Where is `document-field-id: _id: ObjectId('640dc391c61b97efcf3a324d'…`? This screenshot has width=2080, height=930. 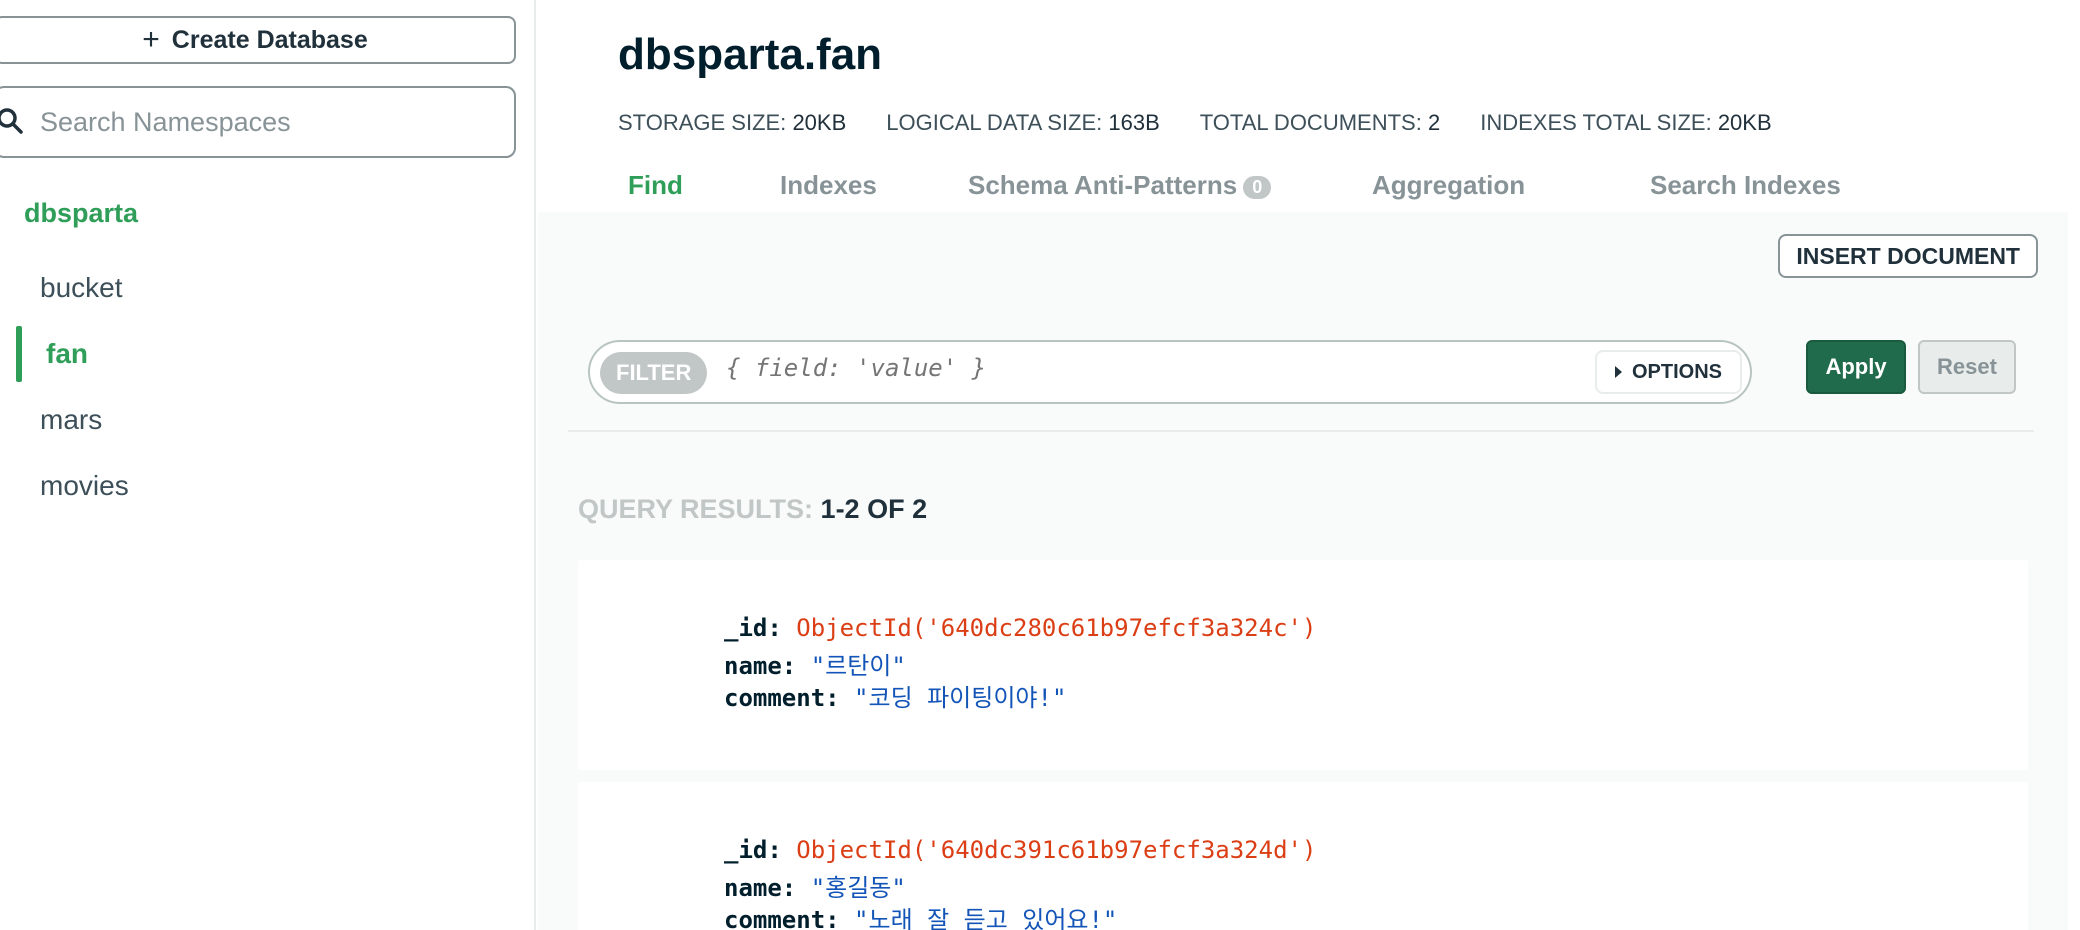
document-field-id: _id: ObjectId('640dc391c61b97efcf3a324d'… is located at coordinates (1020, 850).